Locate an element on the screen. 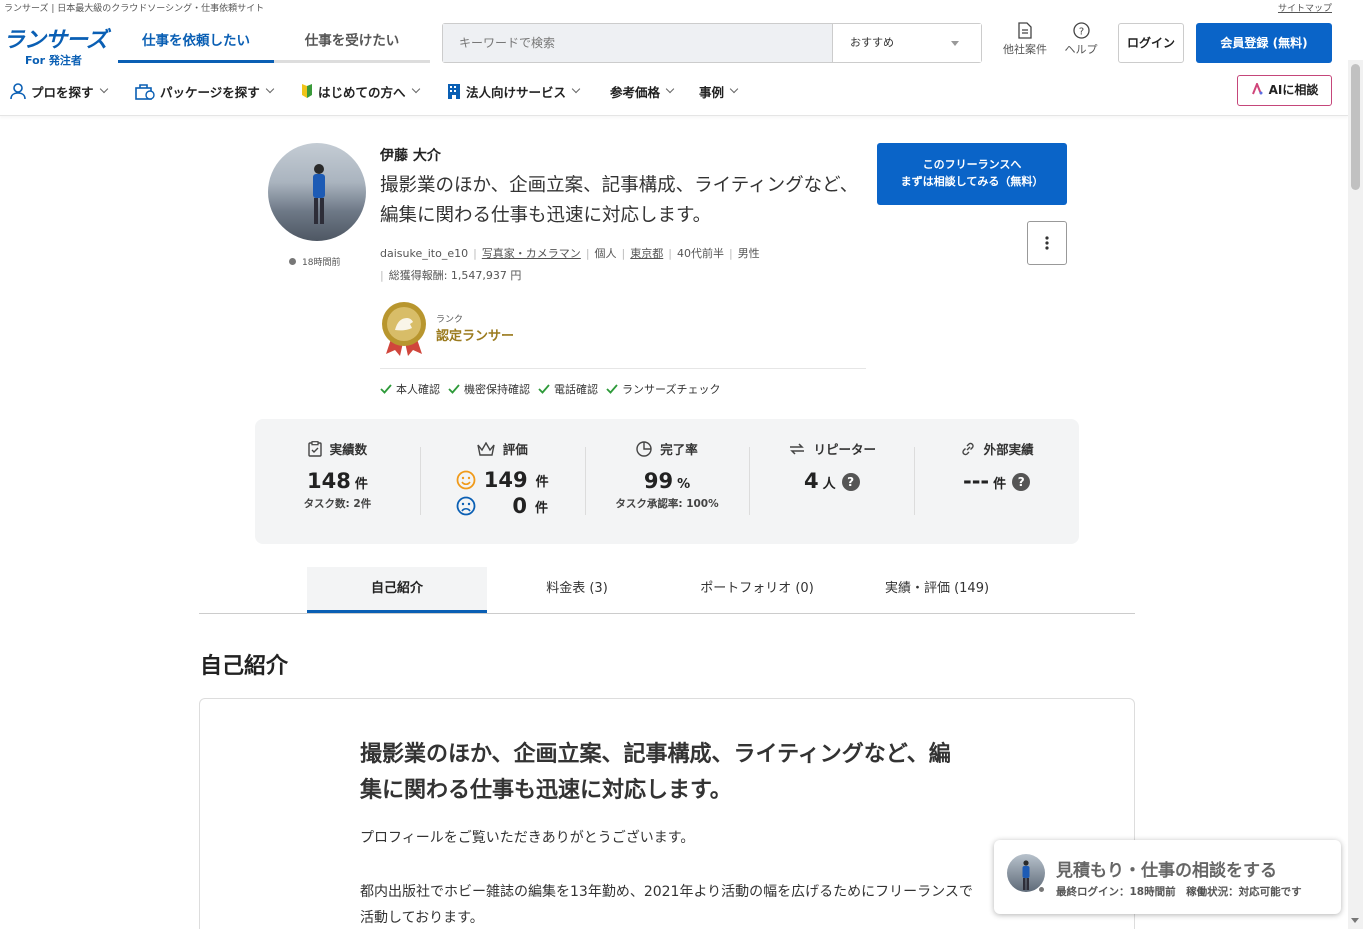 This screenshot has height=929, width=1363. section-title: 自己紹介 is located at coordinates (244, 666).